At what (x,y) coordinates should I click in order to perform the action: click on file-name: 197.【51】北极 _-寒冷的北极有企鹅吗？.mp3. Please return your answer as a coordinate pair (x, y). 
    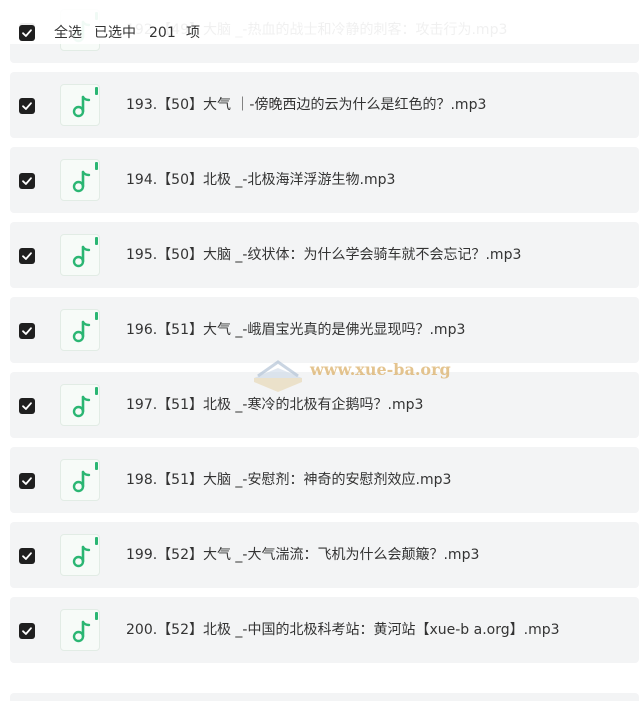
    Looking at the image, I should click on (274, 405).